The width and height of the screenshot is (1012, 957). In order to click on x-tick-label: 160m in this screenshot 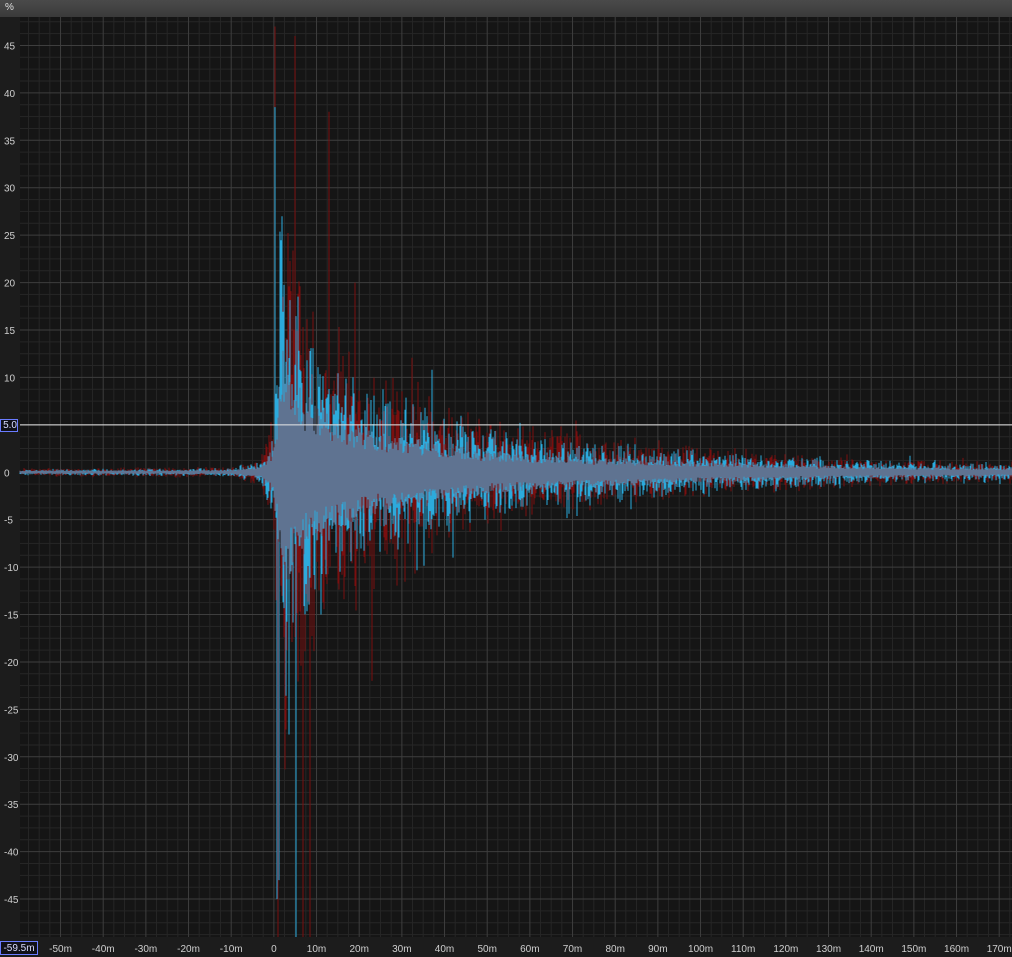, I will do `click(956, 949)`.